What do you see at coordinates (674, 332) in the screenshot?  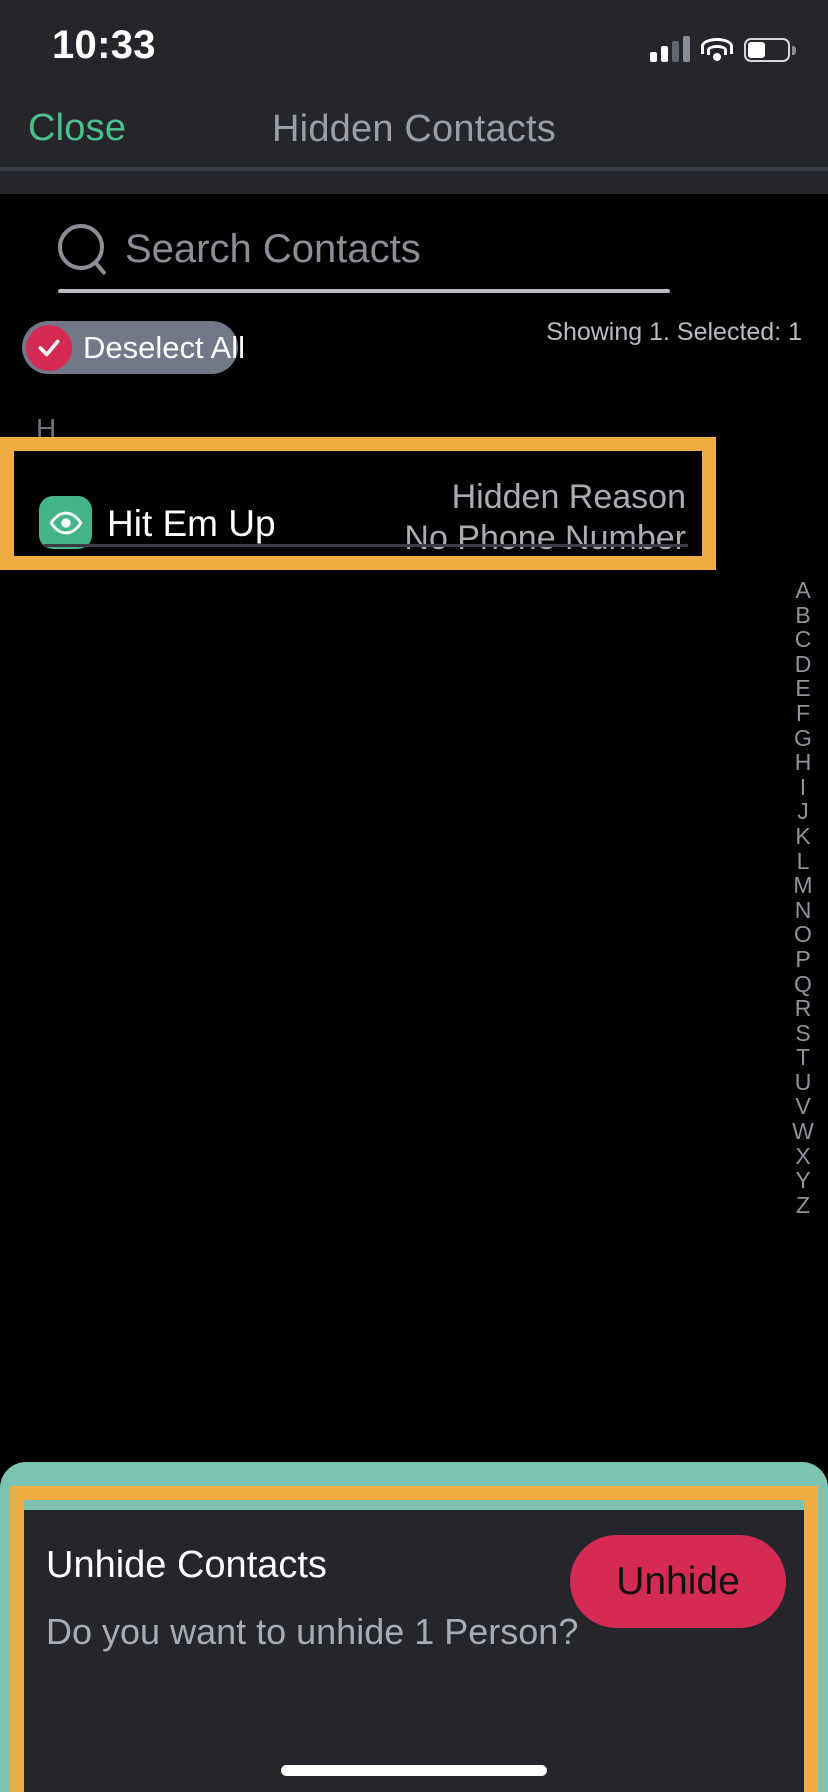 I see `selection-status-text: Showing 1. Selected: 1` at bounding box center [674, 332].